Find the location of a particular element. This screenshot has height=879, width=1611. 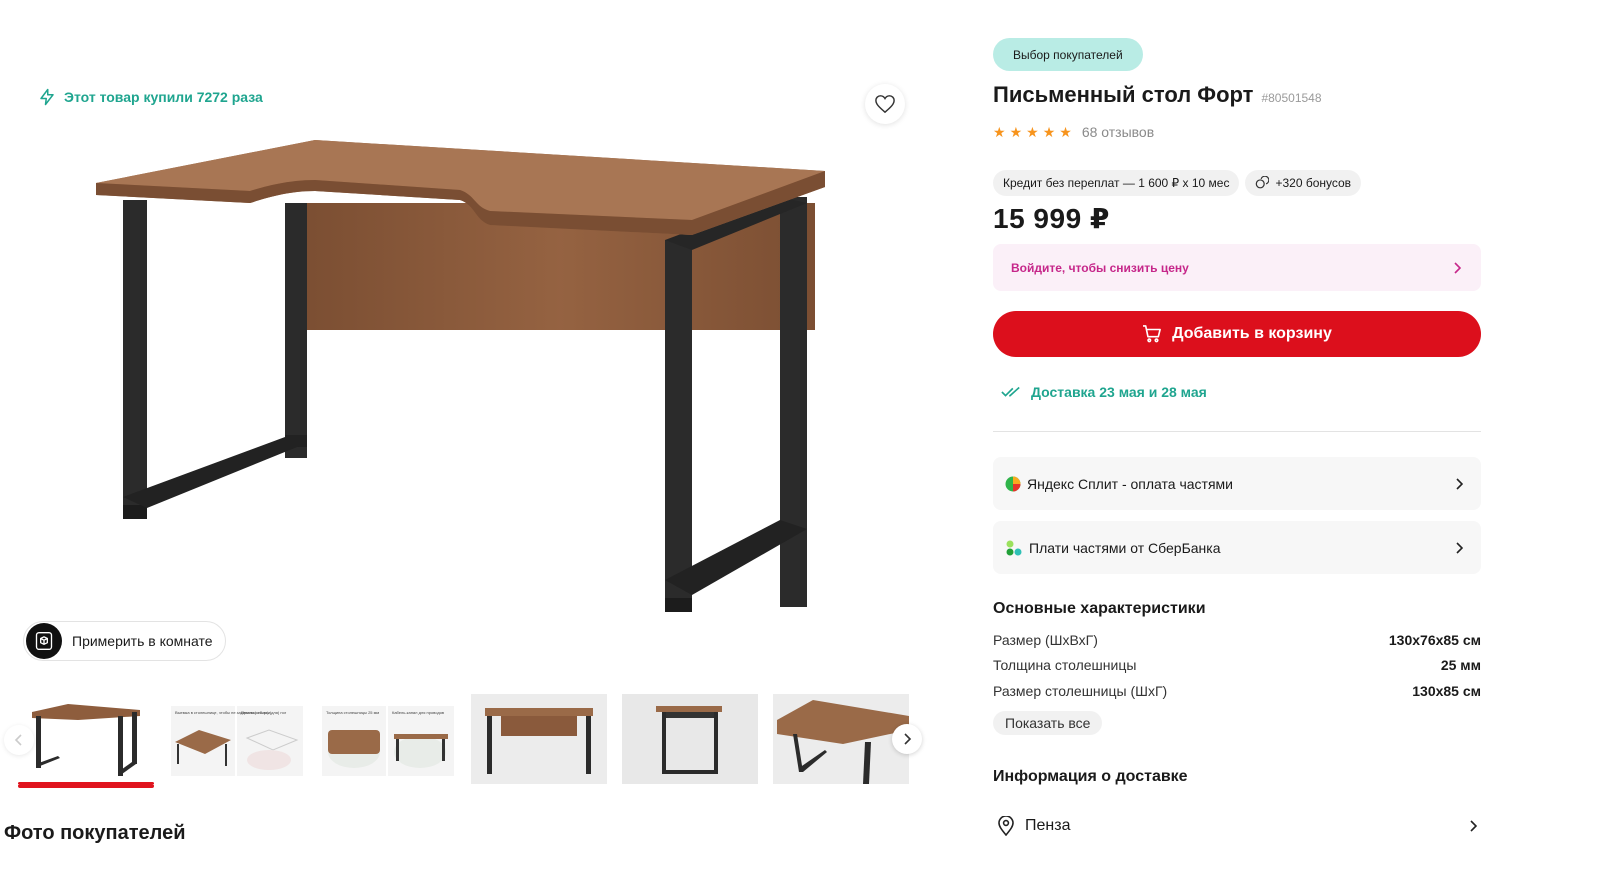

show-all-specs-button: Показать все is located at coordinates (1048, 723).